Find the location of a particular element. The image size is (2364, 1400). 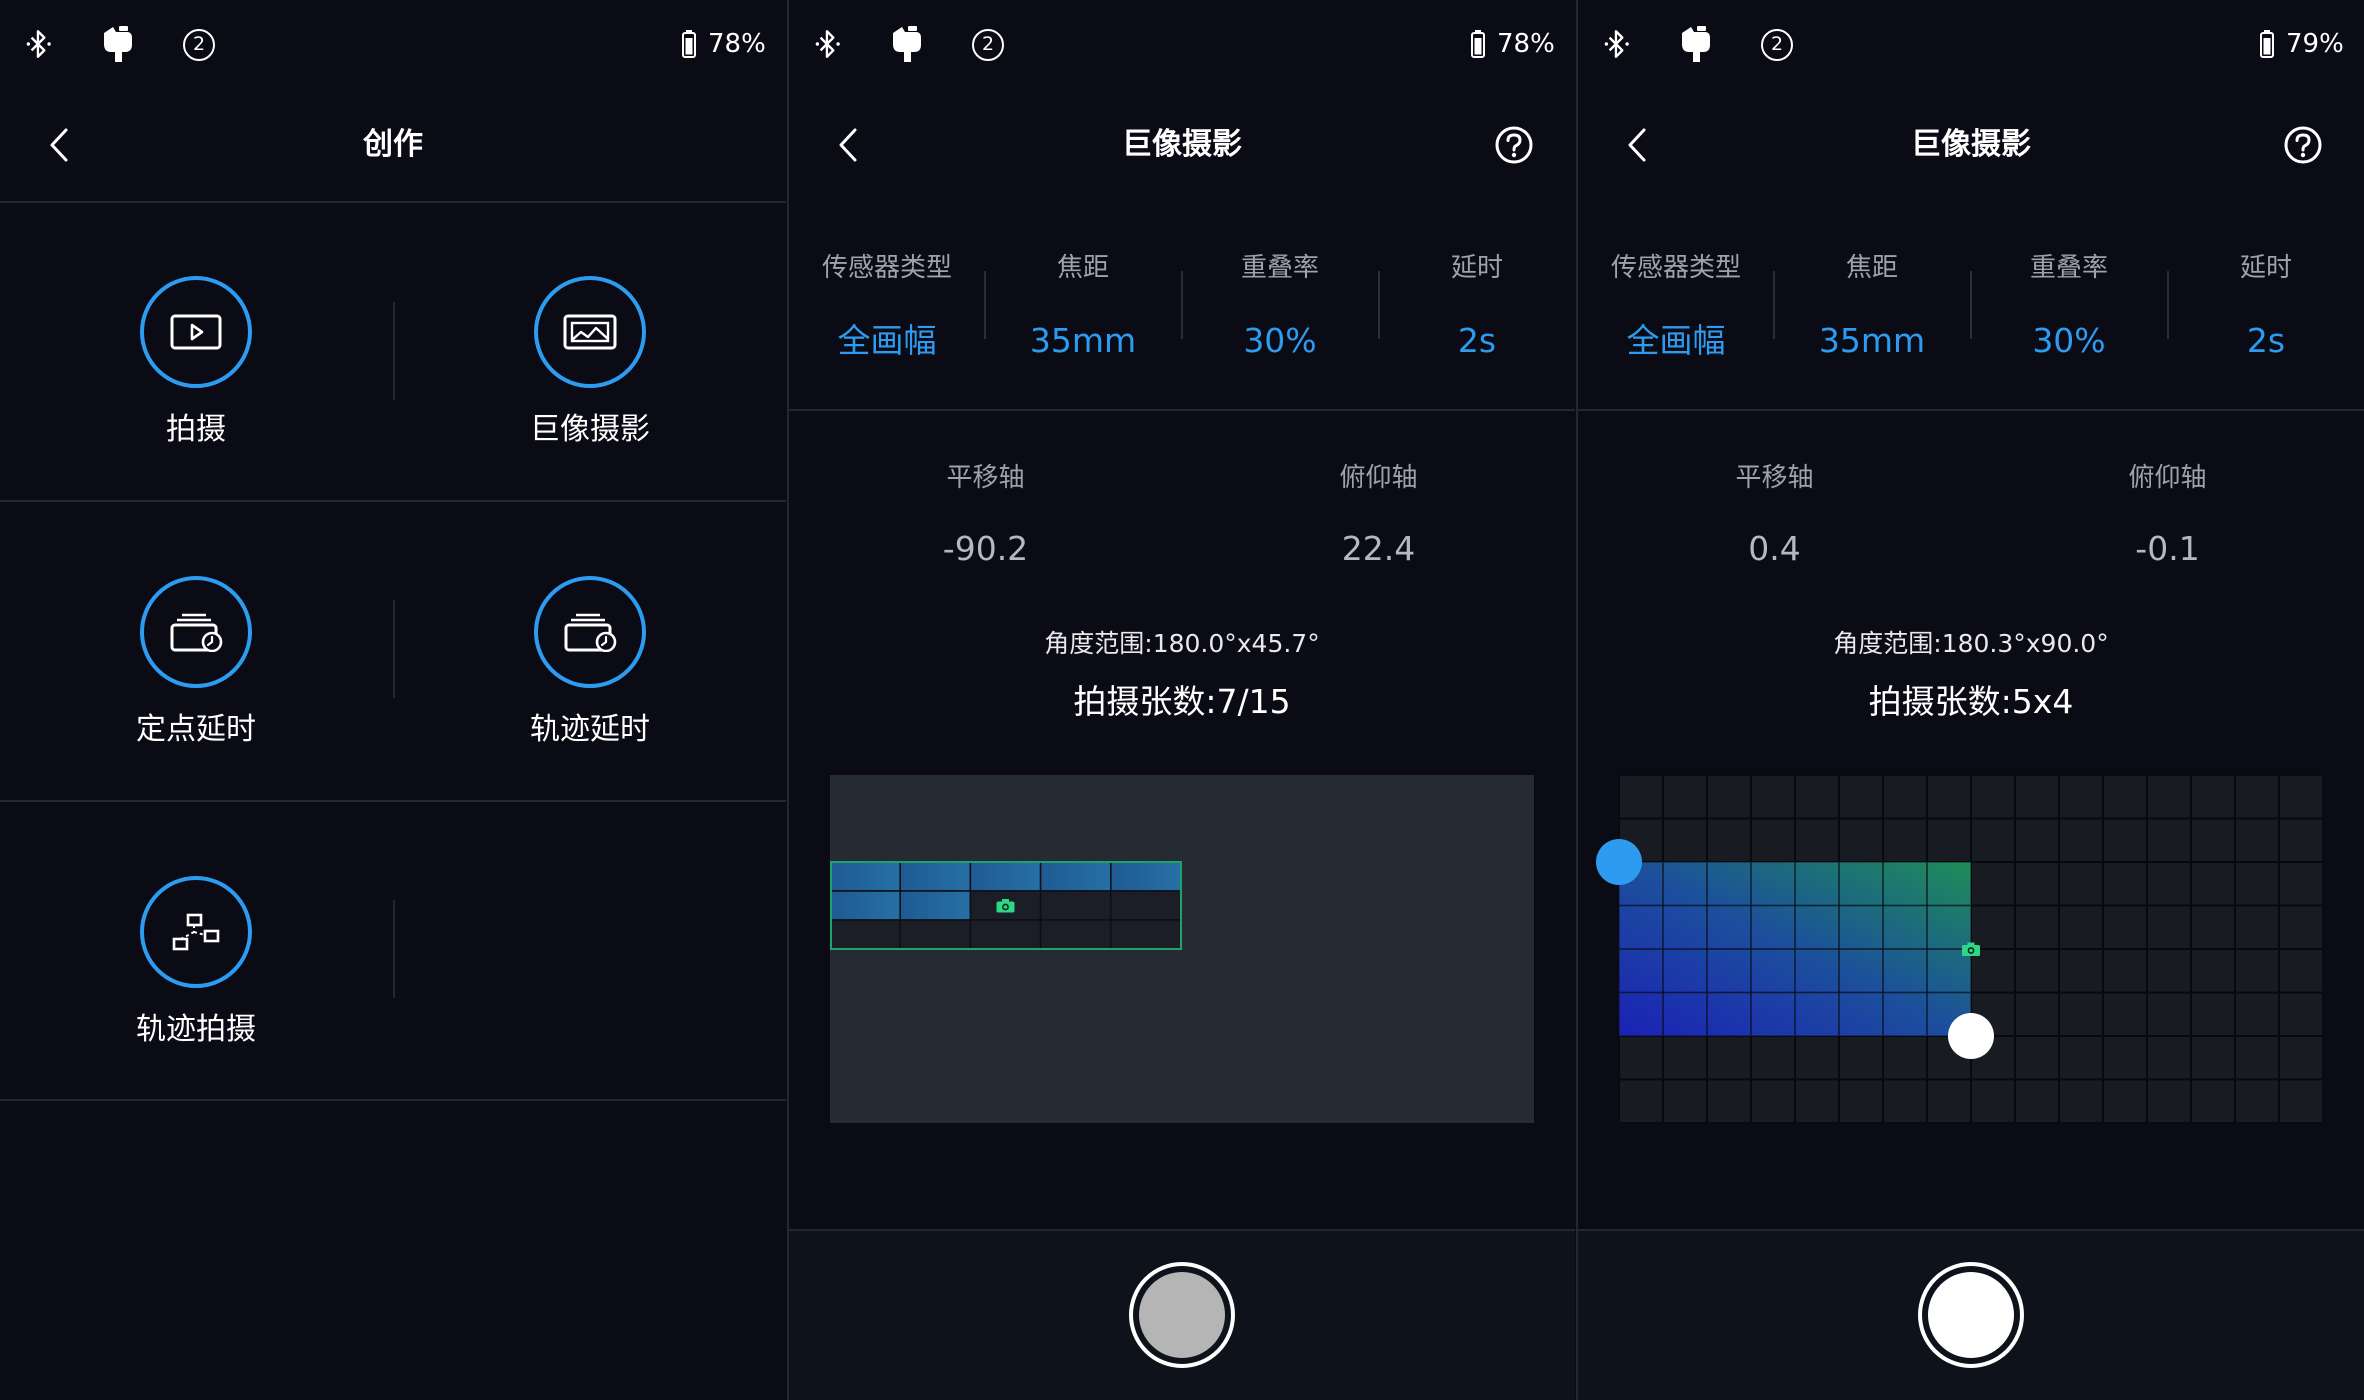

column-divider is located at coordinates (394, 351).